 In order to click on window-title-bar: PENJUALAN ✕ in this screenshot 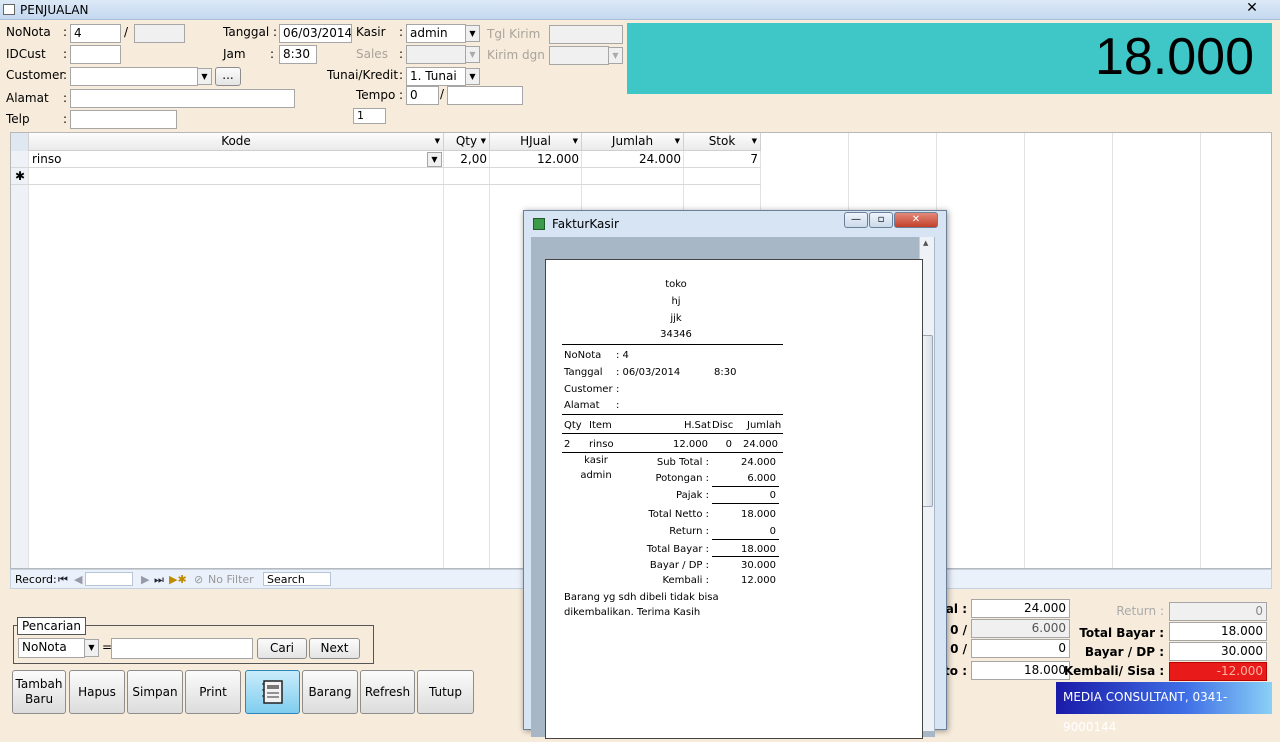, I will do `click(640, 10)`.